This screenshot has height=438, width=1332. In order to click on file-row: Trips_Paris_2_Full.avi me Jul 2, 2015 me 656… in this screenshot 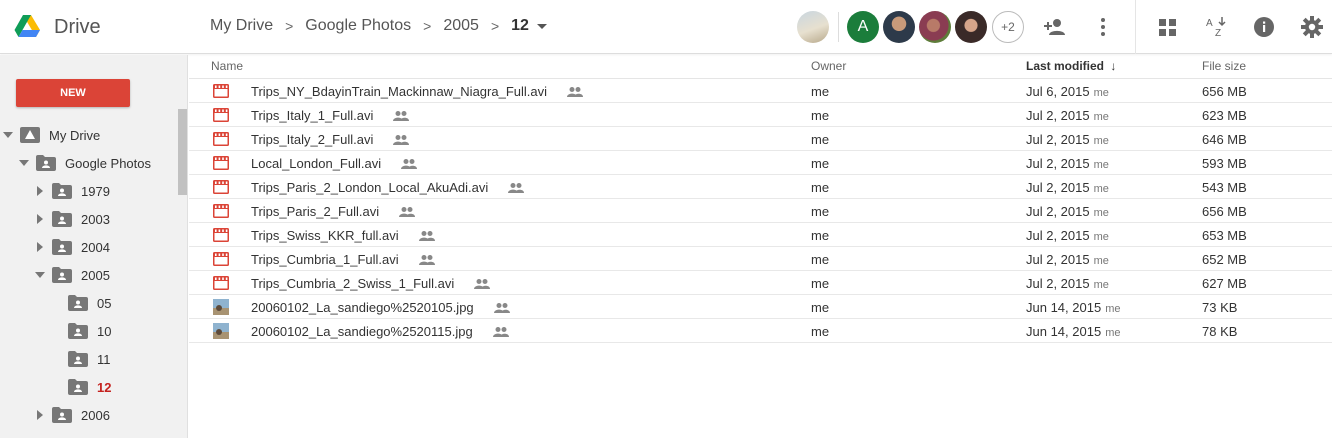, I will do `click(760, 211)`.